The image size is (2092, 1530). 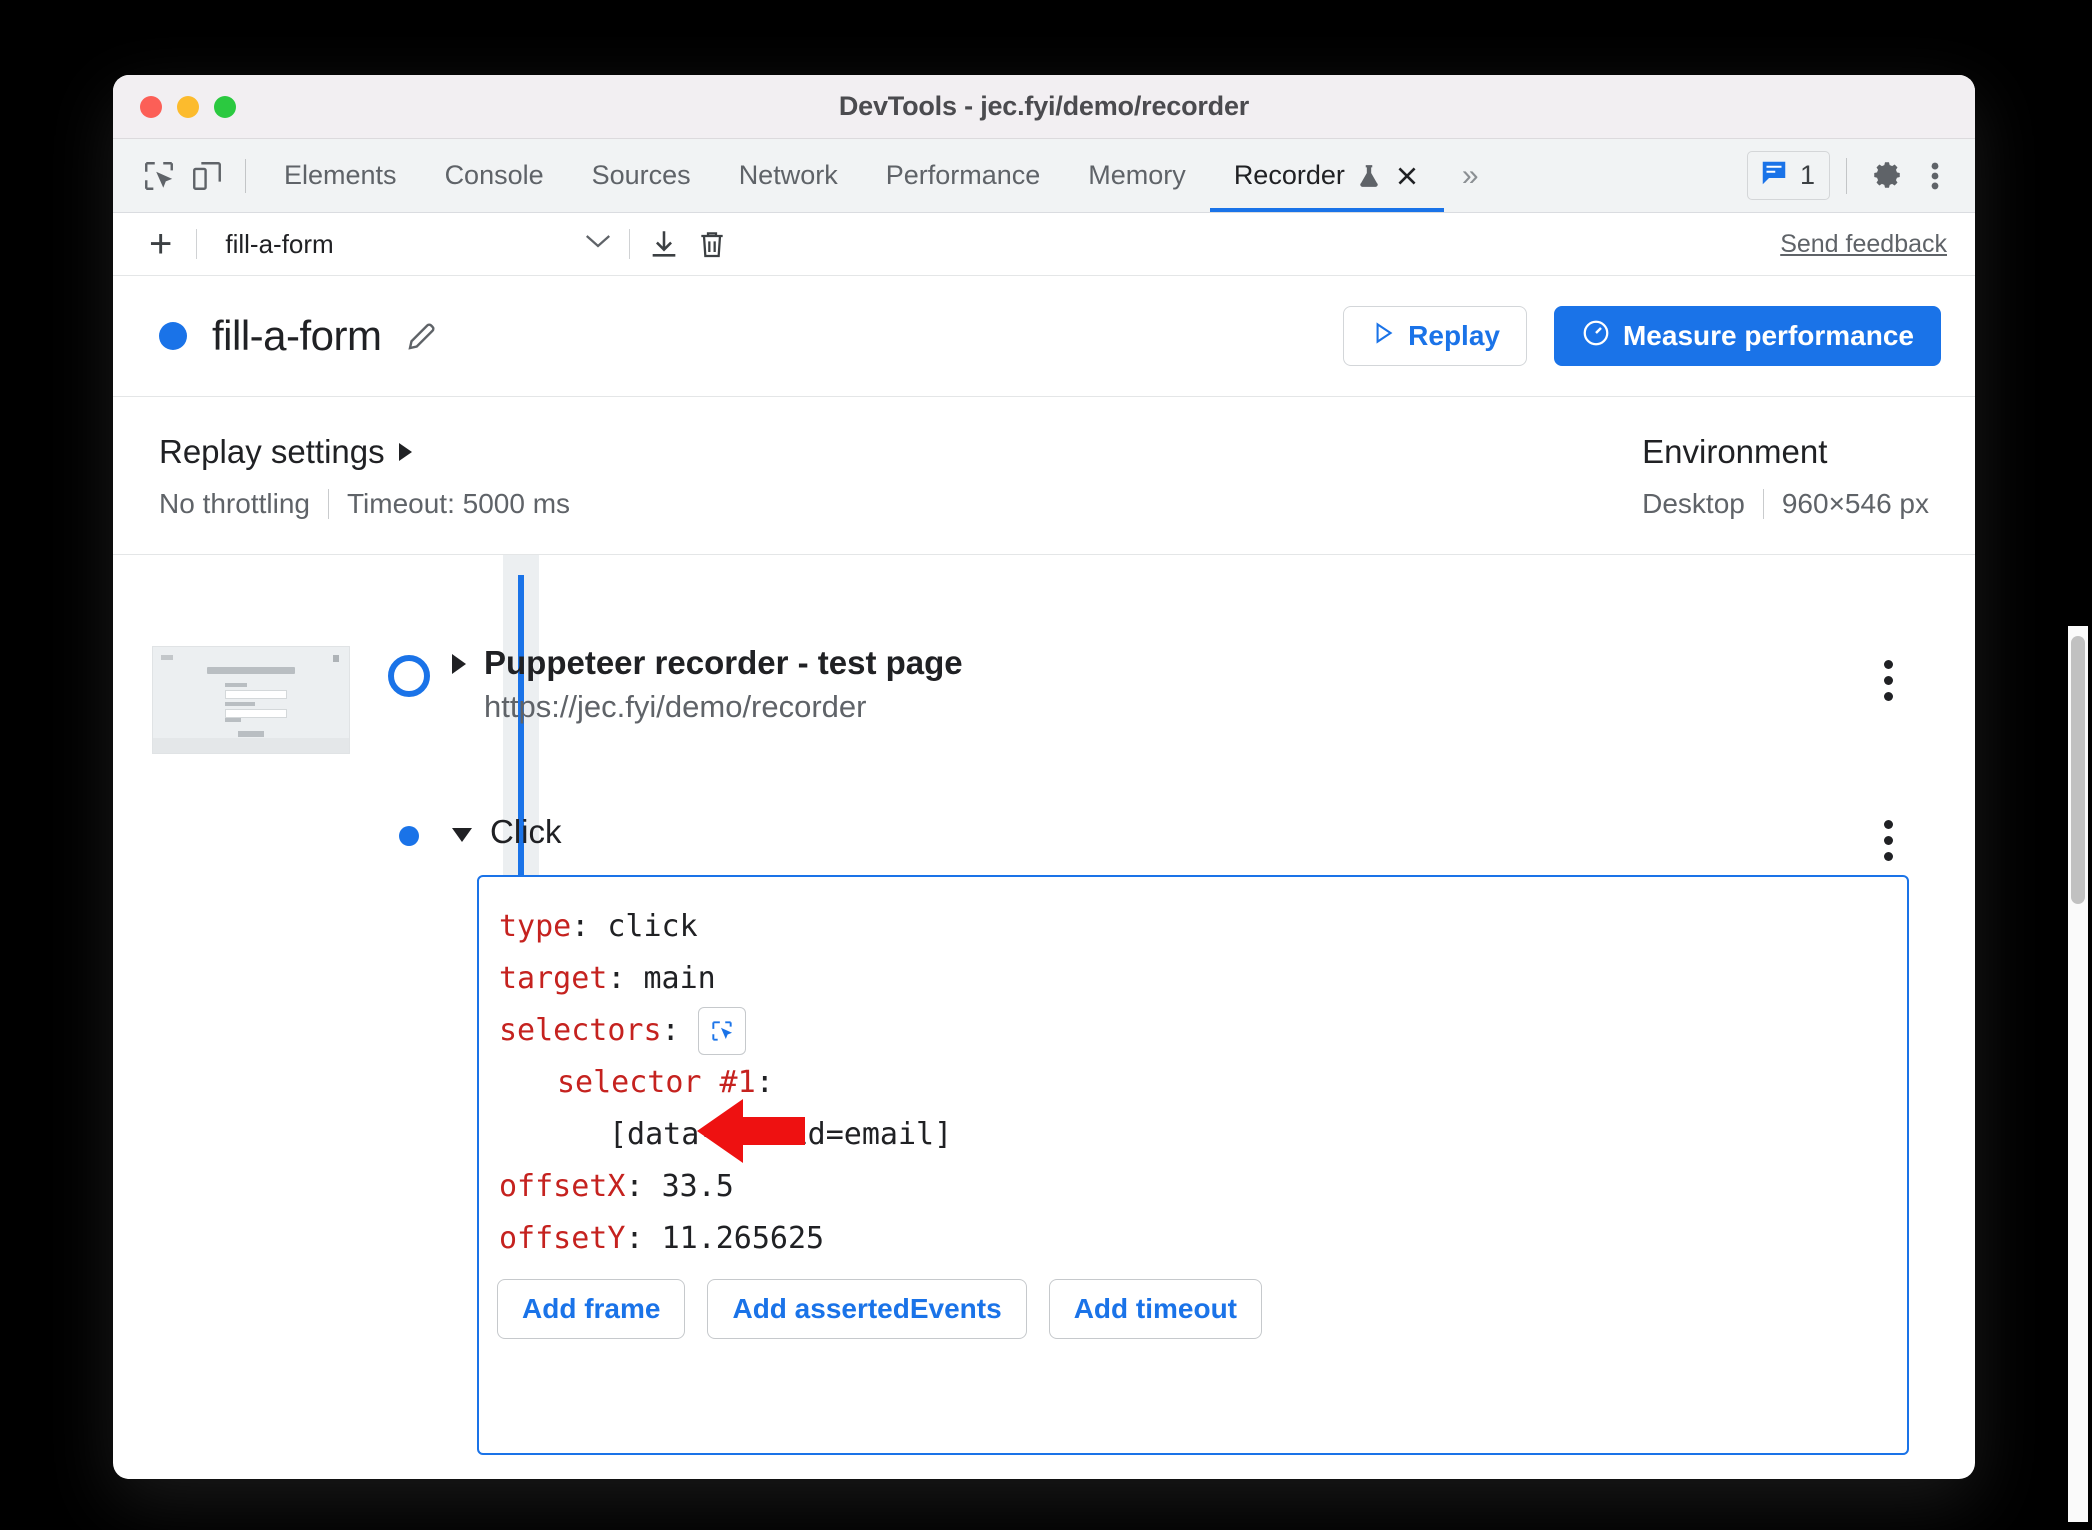 I want to click on timeline-node-dot, so click(x=409, y=836).